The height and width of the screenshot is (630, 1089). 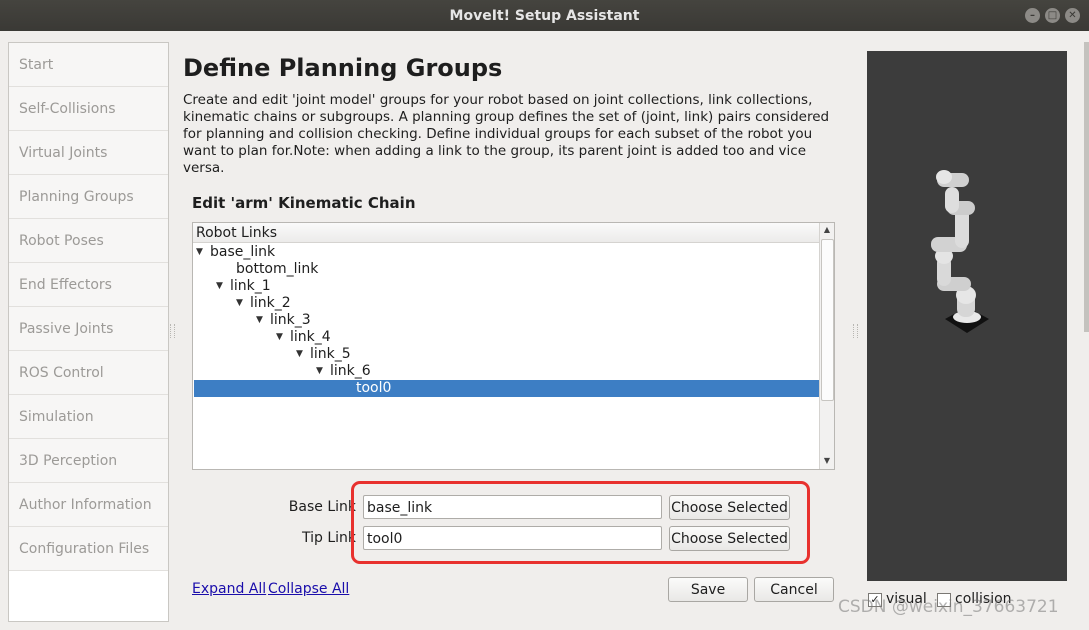 What do you see at coordinates (303, 337) in the screenshot?
I see `tree-node-link-4: ▼ link_4` at bounding box center [303, 337].